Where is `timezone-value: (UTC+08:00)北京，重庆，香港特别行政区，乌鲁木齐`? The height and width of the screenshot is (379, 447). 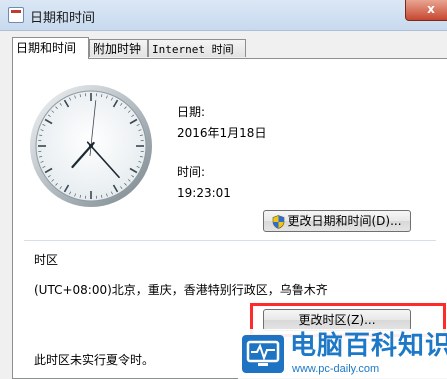 timezone-value: (UTC+08:00)北京，重庆，香港特别行政区，乌鲁木齐 is located at coordinates (181, 290).